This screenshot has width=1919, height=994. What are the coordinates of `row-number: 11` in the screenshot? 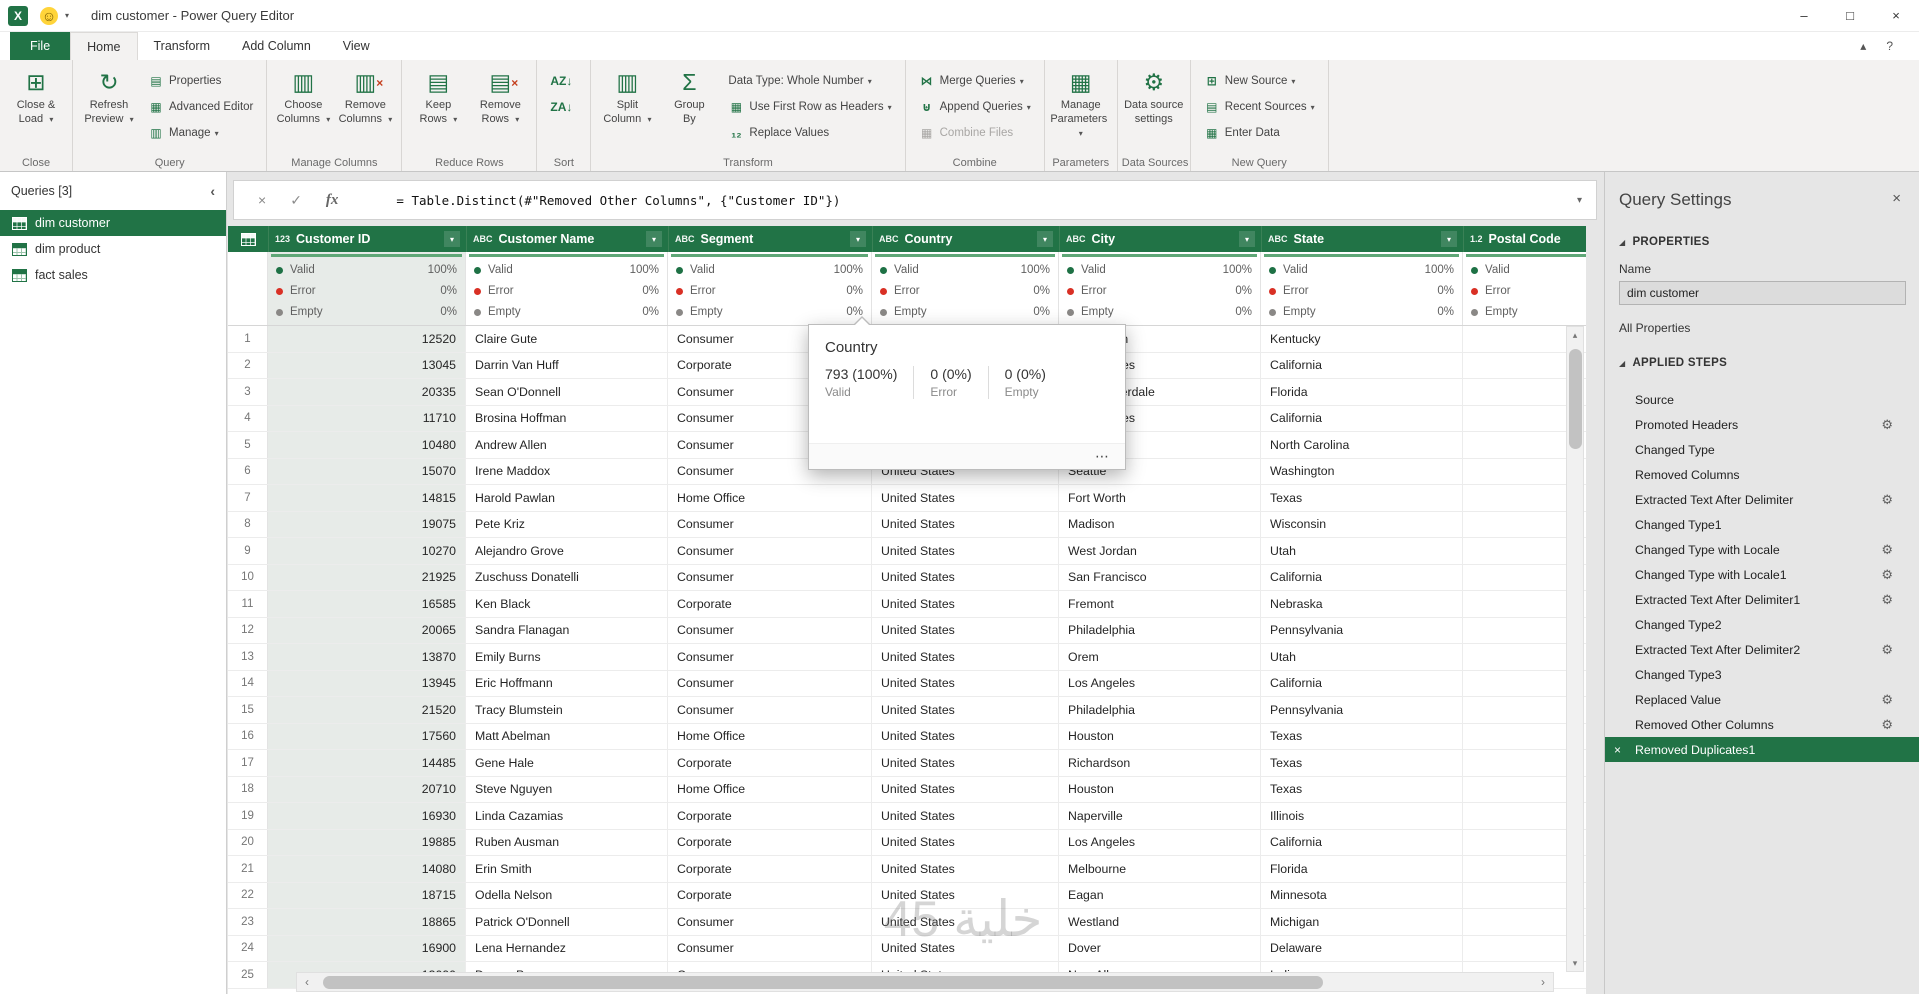 It's located at (248, 604).